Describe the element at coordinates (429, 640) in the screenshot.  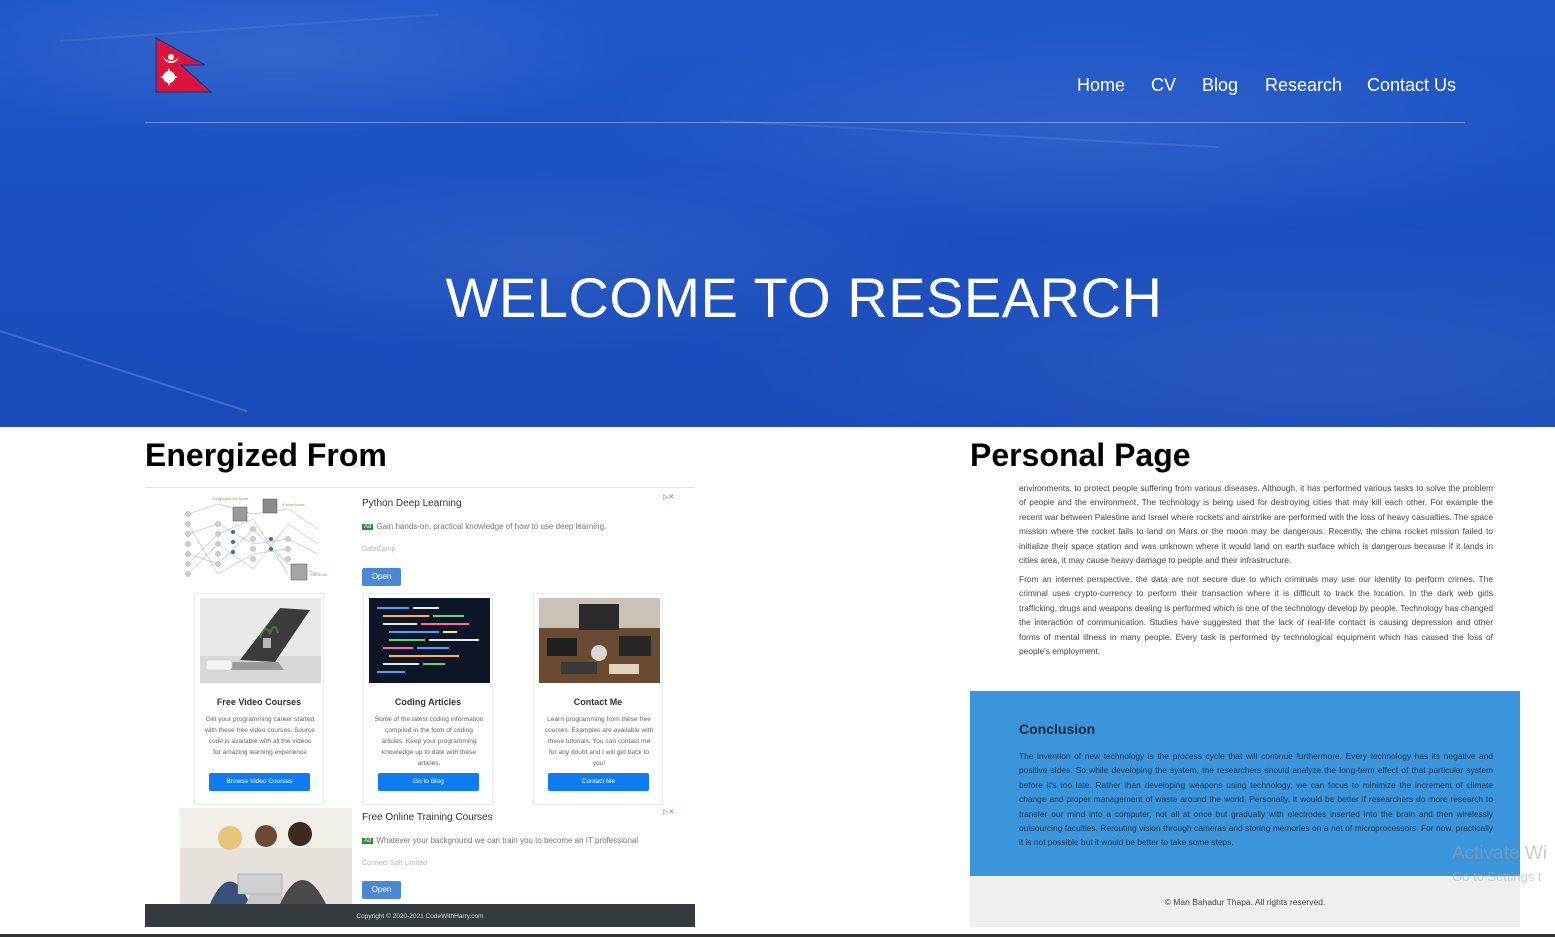
I see `code-screen-image` at that location.